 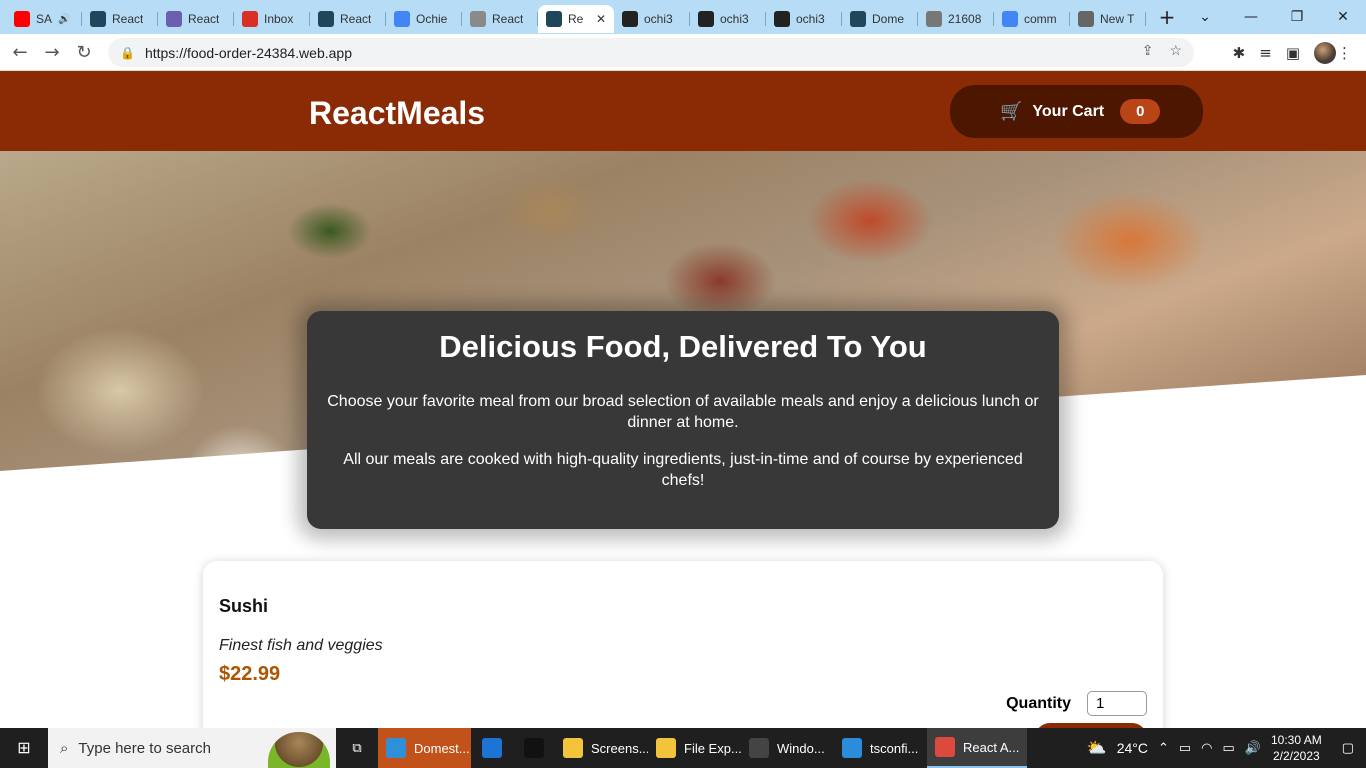 I want to click on meal-price: $22.99, so click(x=250, y=674).